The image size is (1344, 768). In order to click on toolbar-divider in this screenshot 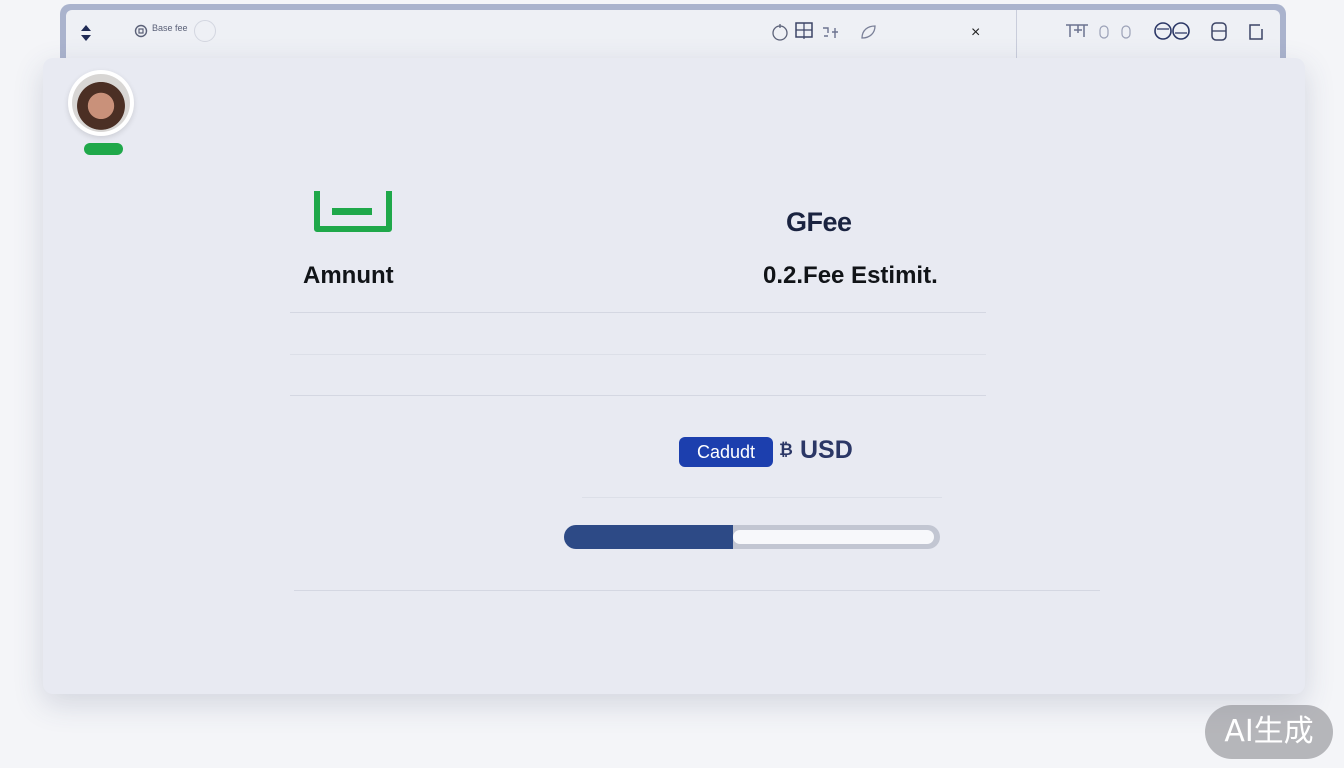, I will do `click(1016, 36)`.